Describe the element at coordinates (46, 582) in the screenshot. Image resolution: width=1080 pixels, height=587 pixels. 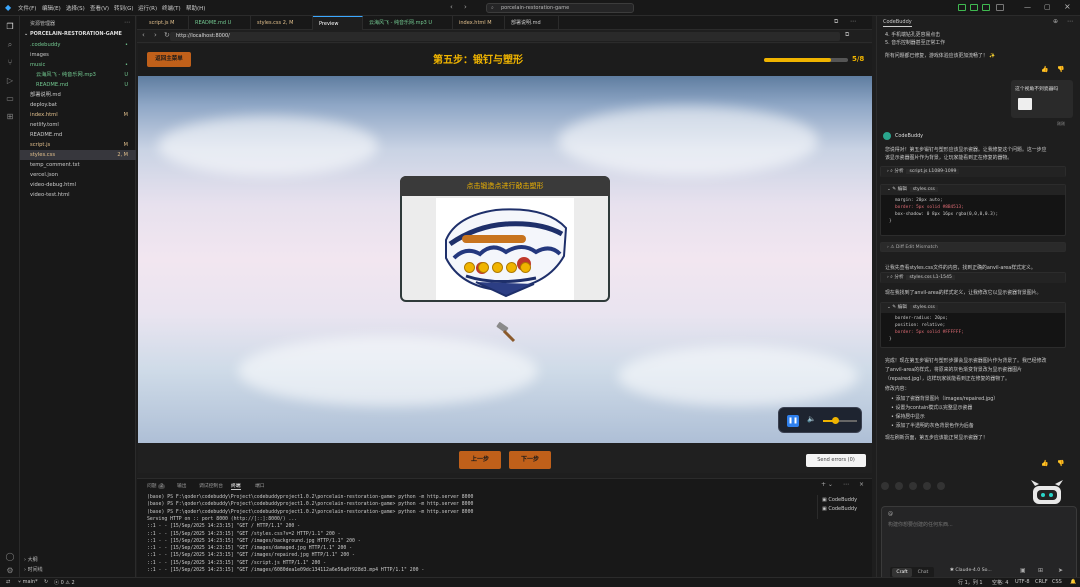
I see `sync-icon: ↻` at that location.